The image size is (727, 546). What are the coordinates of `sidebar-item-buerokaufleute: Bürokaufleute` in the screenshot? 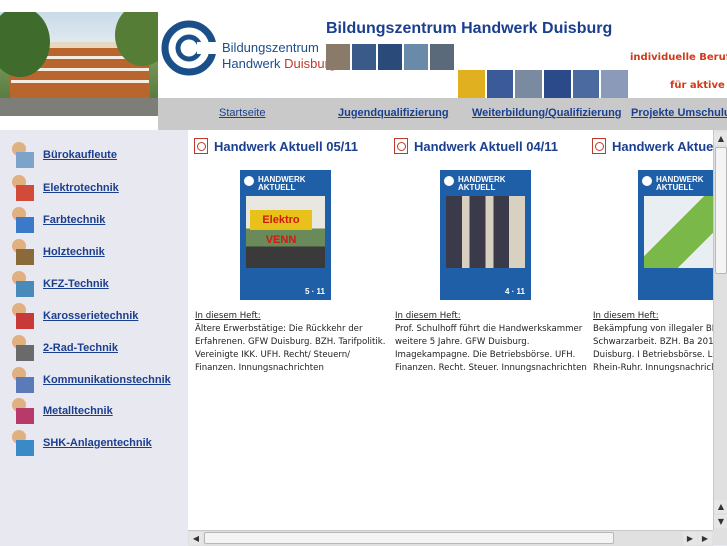 It's located at (62, 155).